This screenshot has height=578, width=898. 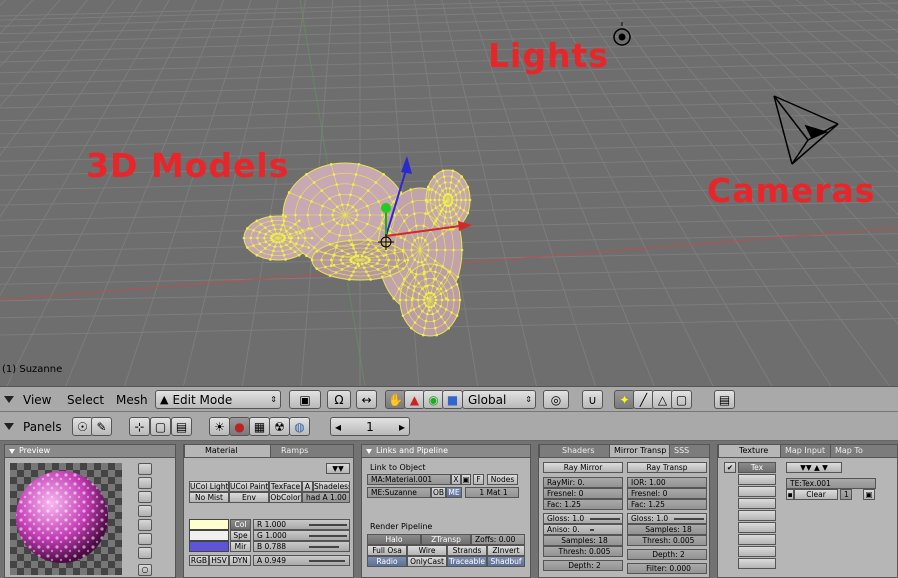 What do you see at coordinates (387, 550) in the screenshot?
I see `full-osa-toggle: Full Osa` at bounding box center [387, 550].